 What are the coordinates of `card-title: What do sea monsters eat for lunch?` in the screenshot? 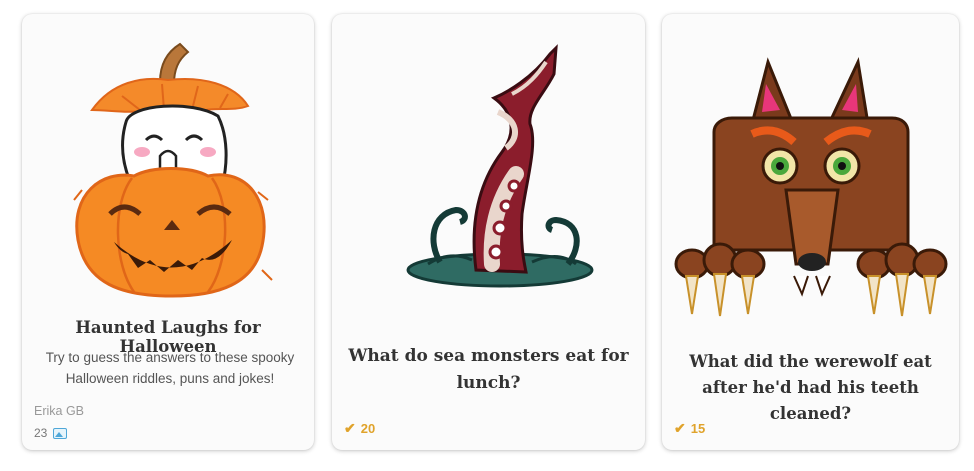 It's located at (488, 369).